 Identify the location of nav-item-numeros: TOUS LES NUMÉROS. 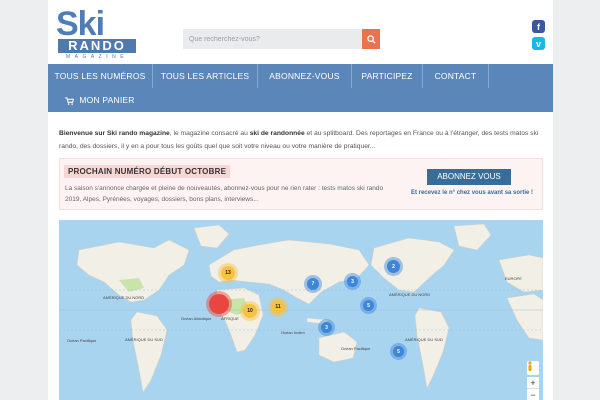
(100, 76).